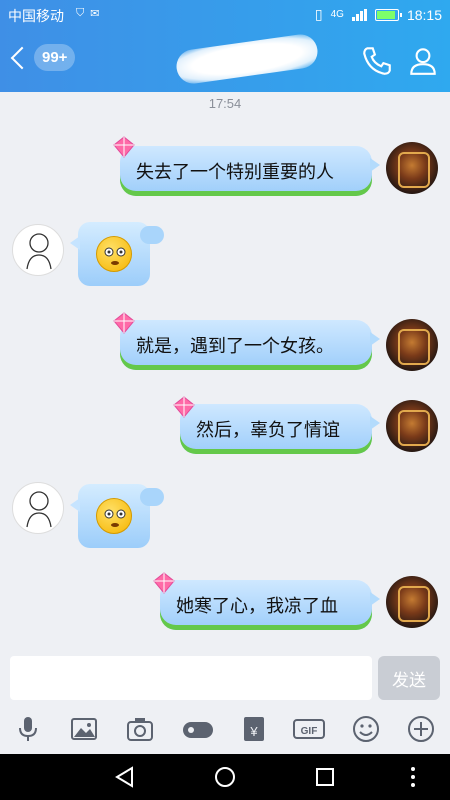 This screenshot has width=450, height=800. Describe the element at coordinates (325, 777) in the screenshot. I see `nav-recents-icon` at that location.